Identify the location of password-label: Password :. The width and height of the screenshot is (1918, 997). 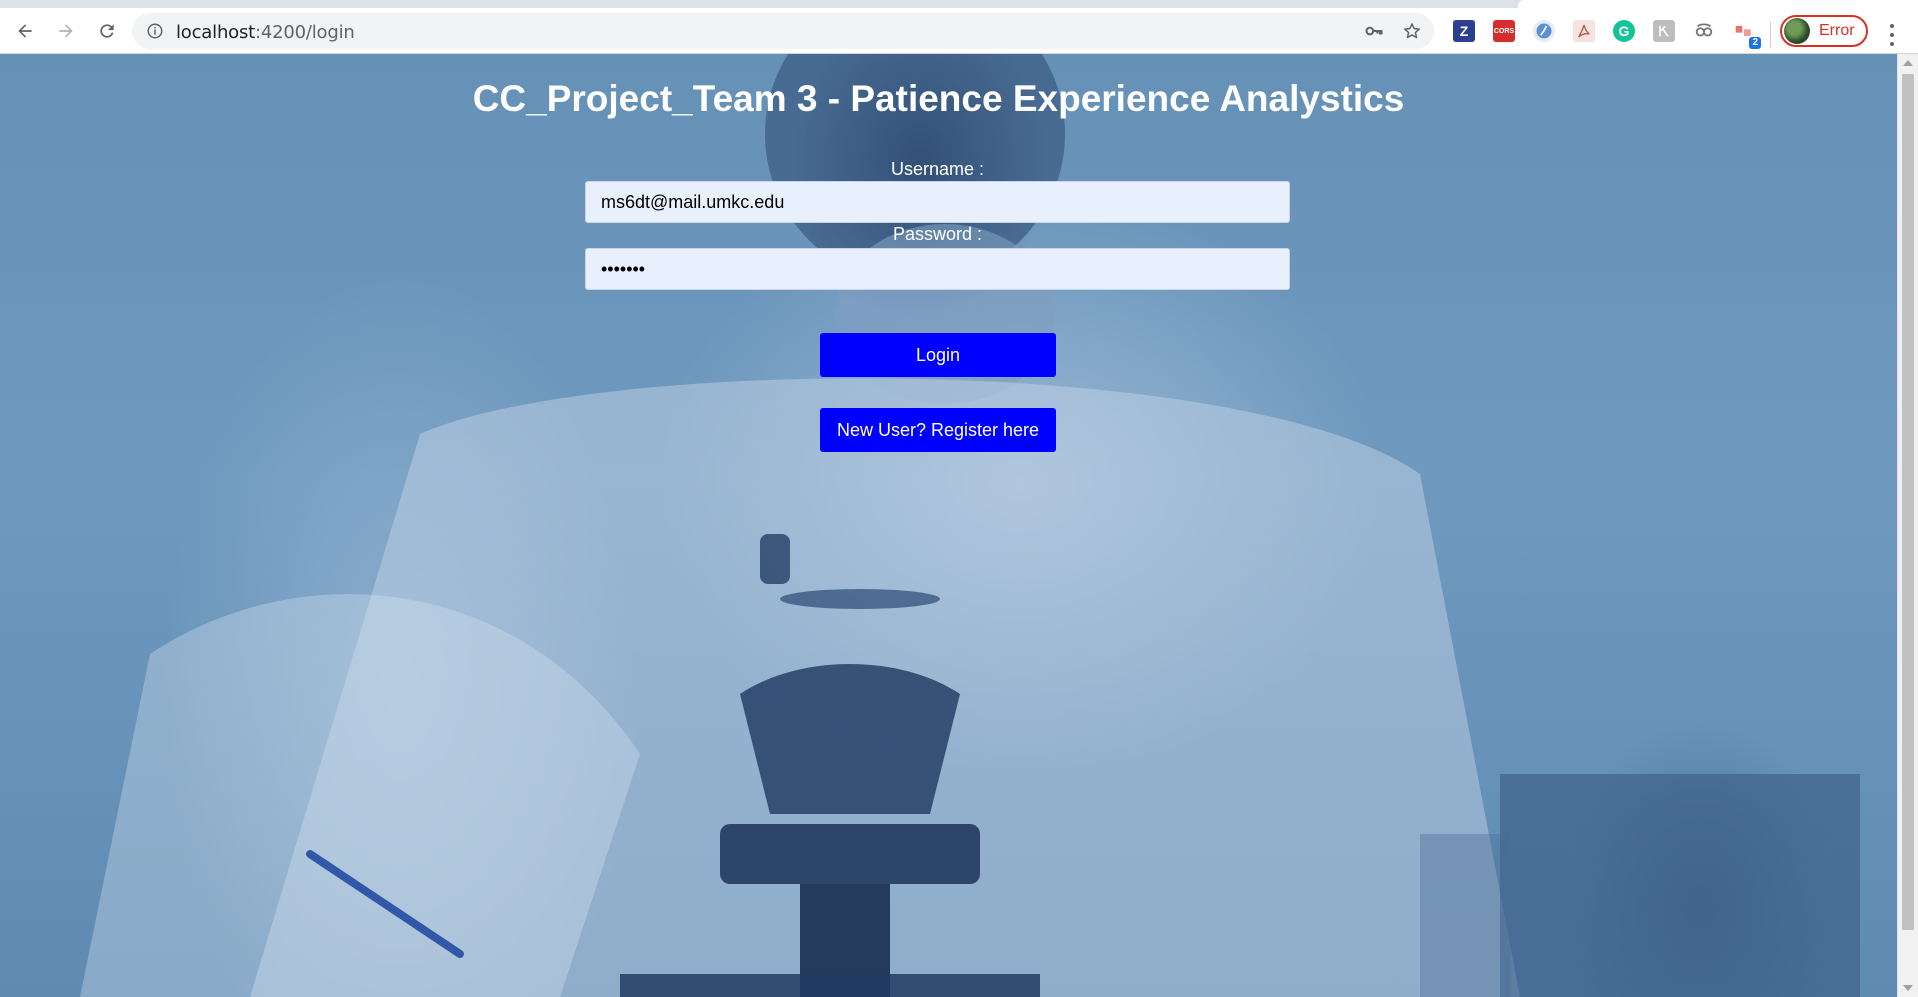
(937, 234).